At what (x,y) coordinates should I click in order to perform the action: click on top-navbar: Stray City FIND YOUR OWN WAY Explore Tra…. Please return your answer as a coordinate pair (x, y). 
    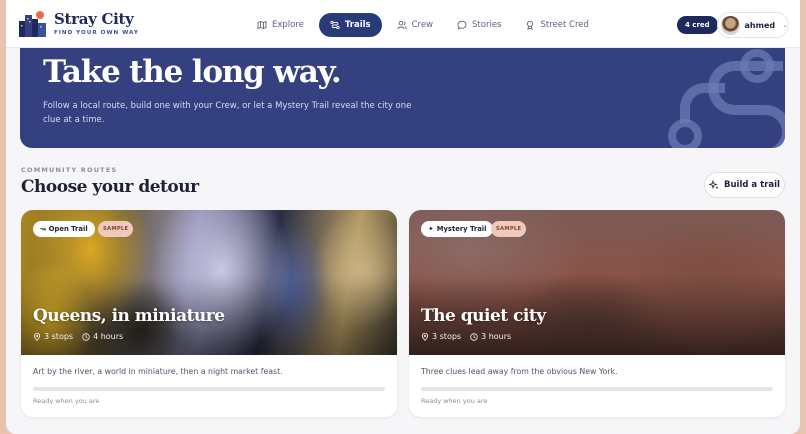
    Looking at the image, I should click on (403, 24).